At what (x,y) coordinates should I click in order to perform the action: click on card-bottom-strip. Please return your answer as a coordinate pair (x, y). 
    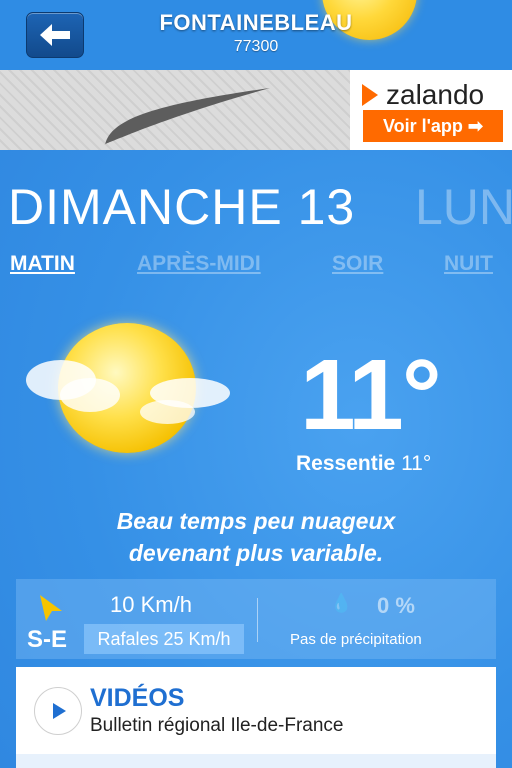
    Looking at the image, I should click on (256, 761).